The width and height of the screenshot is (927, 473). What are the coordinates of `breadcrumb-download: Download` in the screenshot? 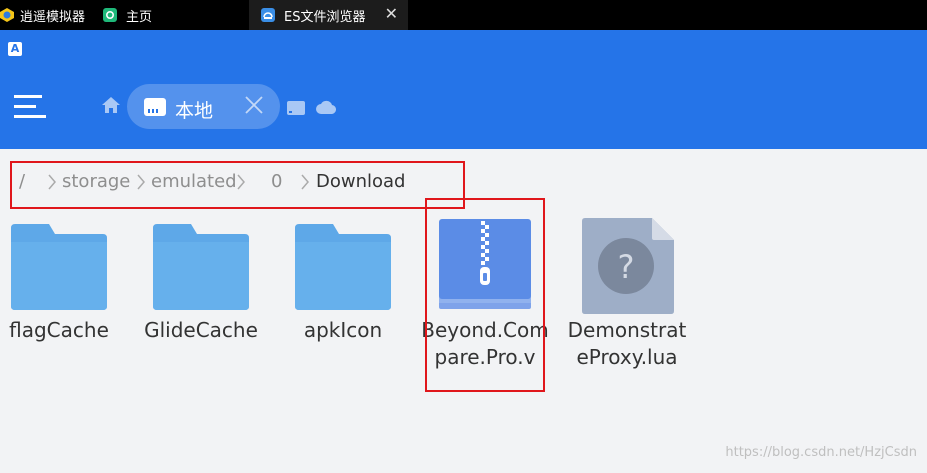 It's located at (360, 181).